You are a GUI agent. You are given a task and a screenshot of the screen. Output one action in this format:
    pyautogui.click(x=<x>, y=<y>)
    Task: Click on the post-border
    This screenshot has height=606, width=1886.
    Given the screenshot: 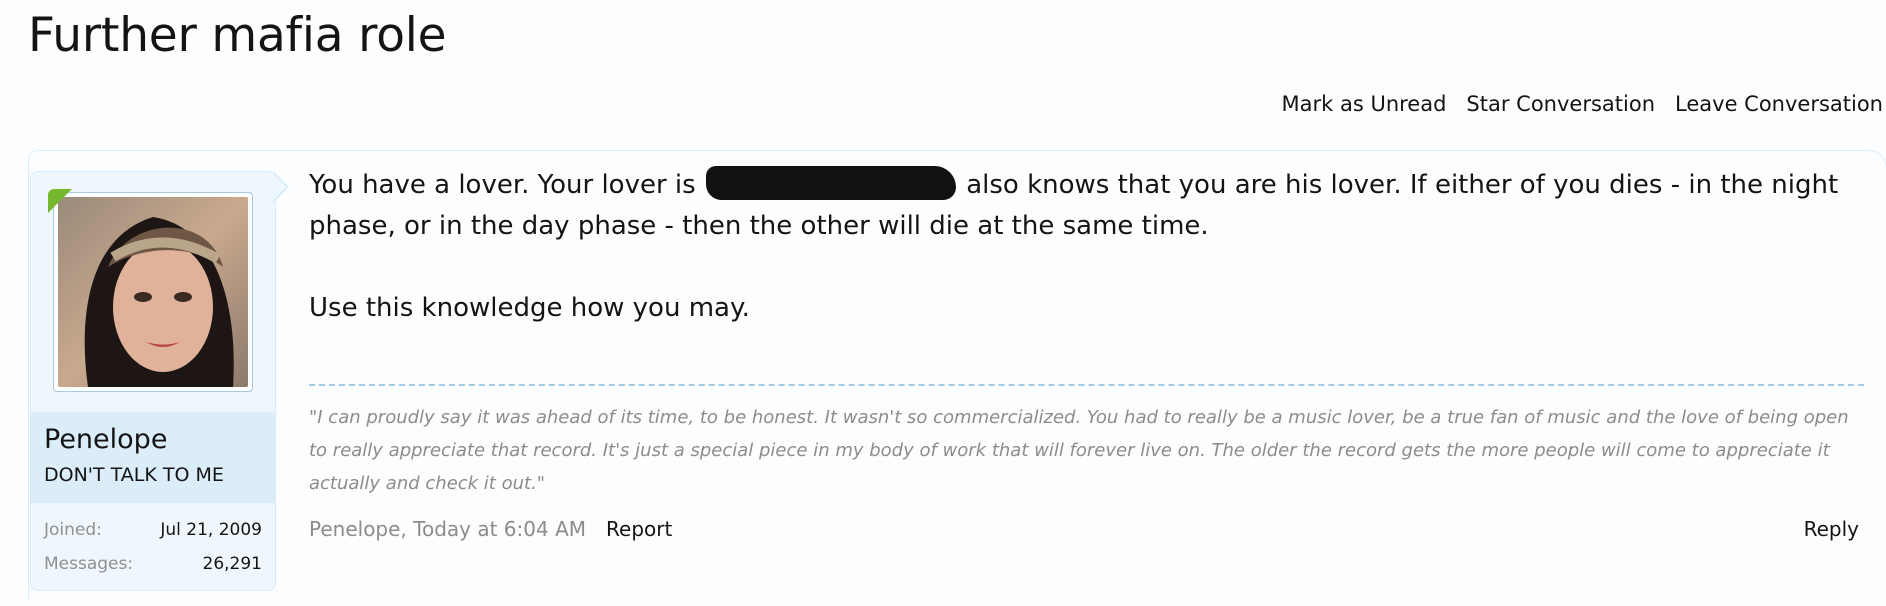 What is the action you would take?
    pyautogui.click(x=1877, y=181)
    